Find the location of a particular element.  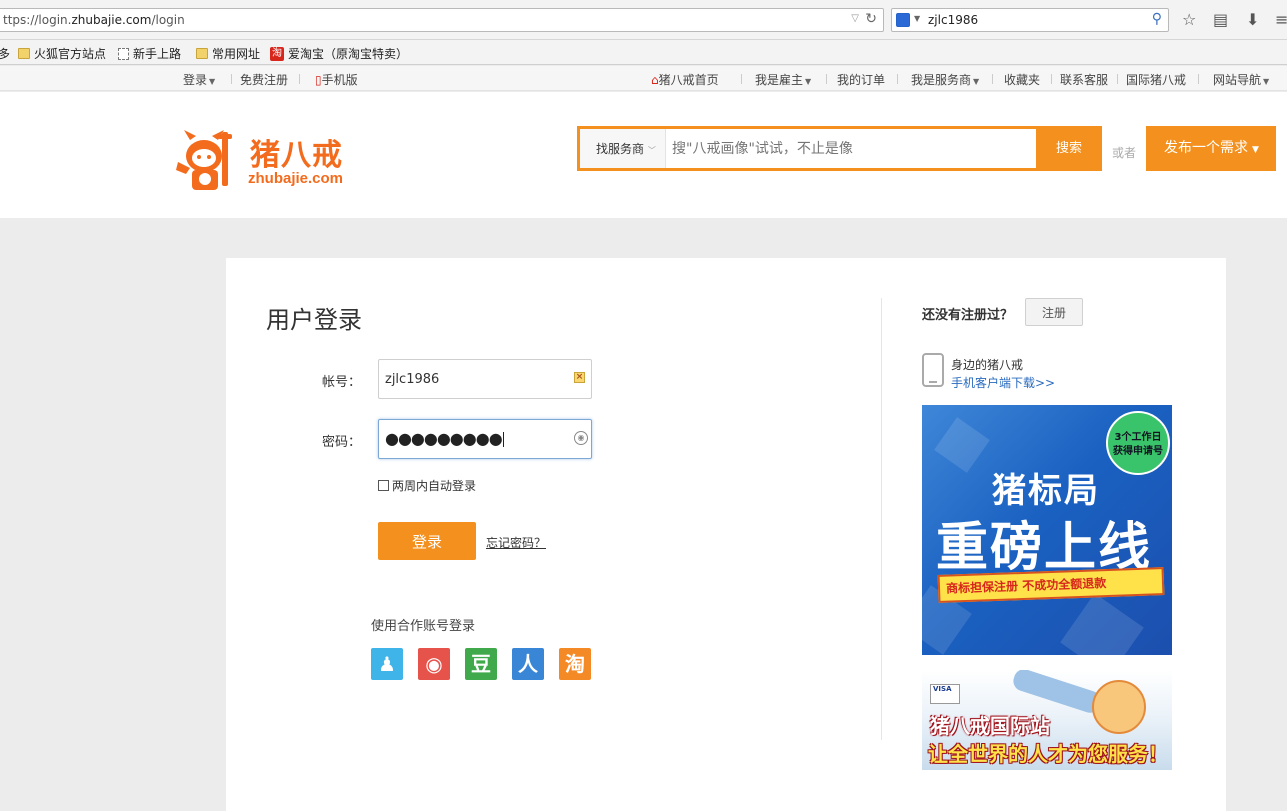

forgot-password-link: 忘记密码？ is located at coordinates (516, 542).